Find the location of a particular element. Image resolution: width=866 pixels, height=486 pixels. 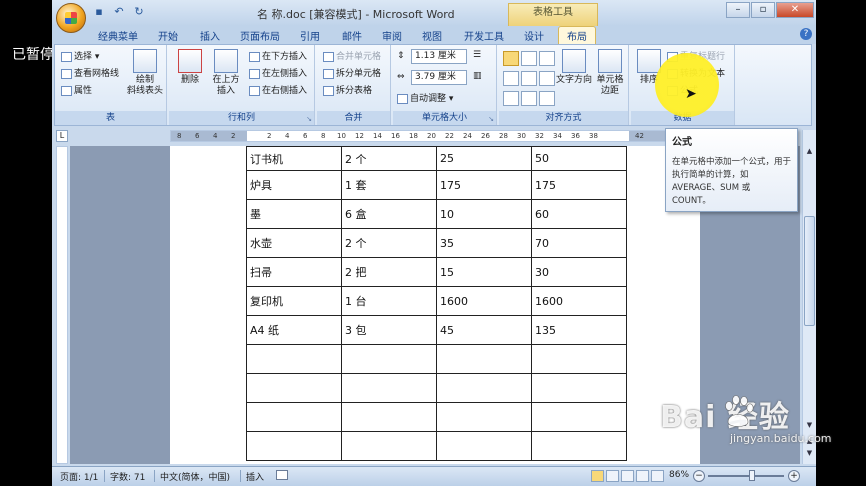

cell-margins-button: 单元格 边距 is located at coordinates (610, 73).